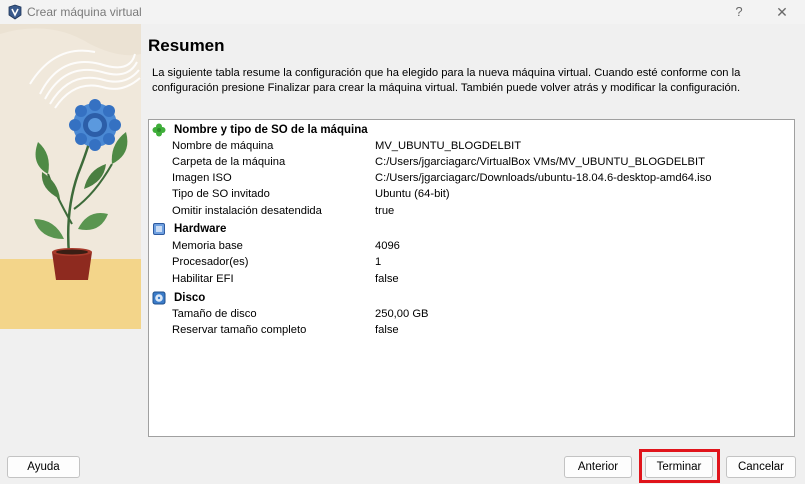 This screenshot has width=805, height=484. What do you see at coordinates (471, 297) in the screenshot?
I see `section-disk: Disco` at bounding box center [471, 297].